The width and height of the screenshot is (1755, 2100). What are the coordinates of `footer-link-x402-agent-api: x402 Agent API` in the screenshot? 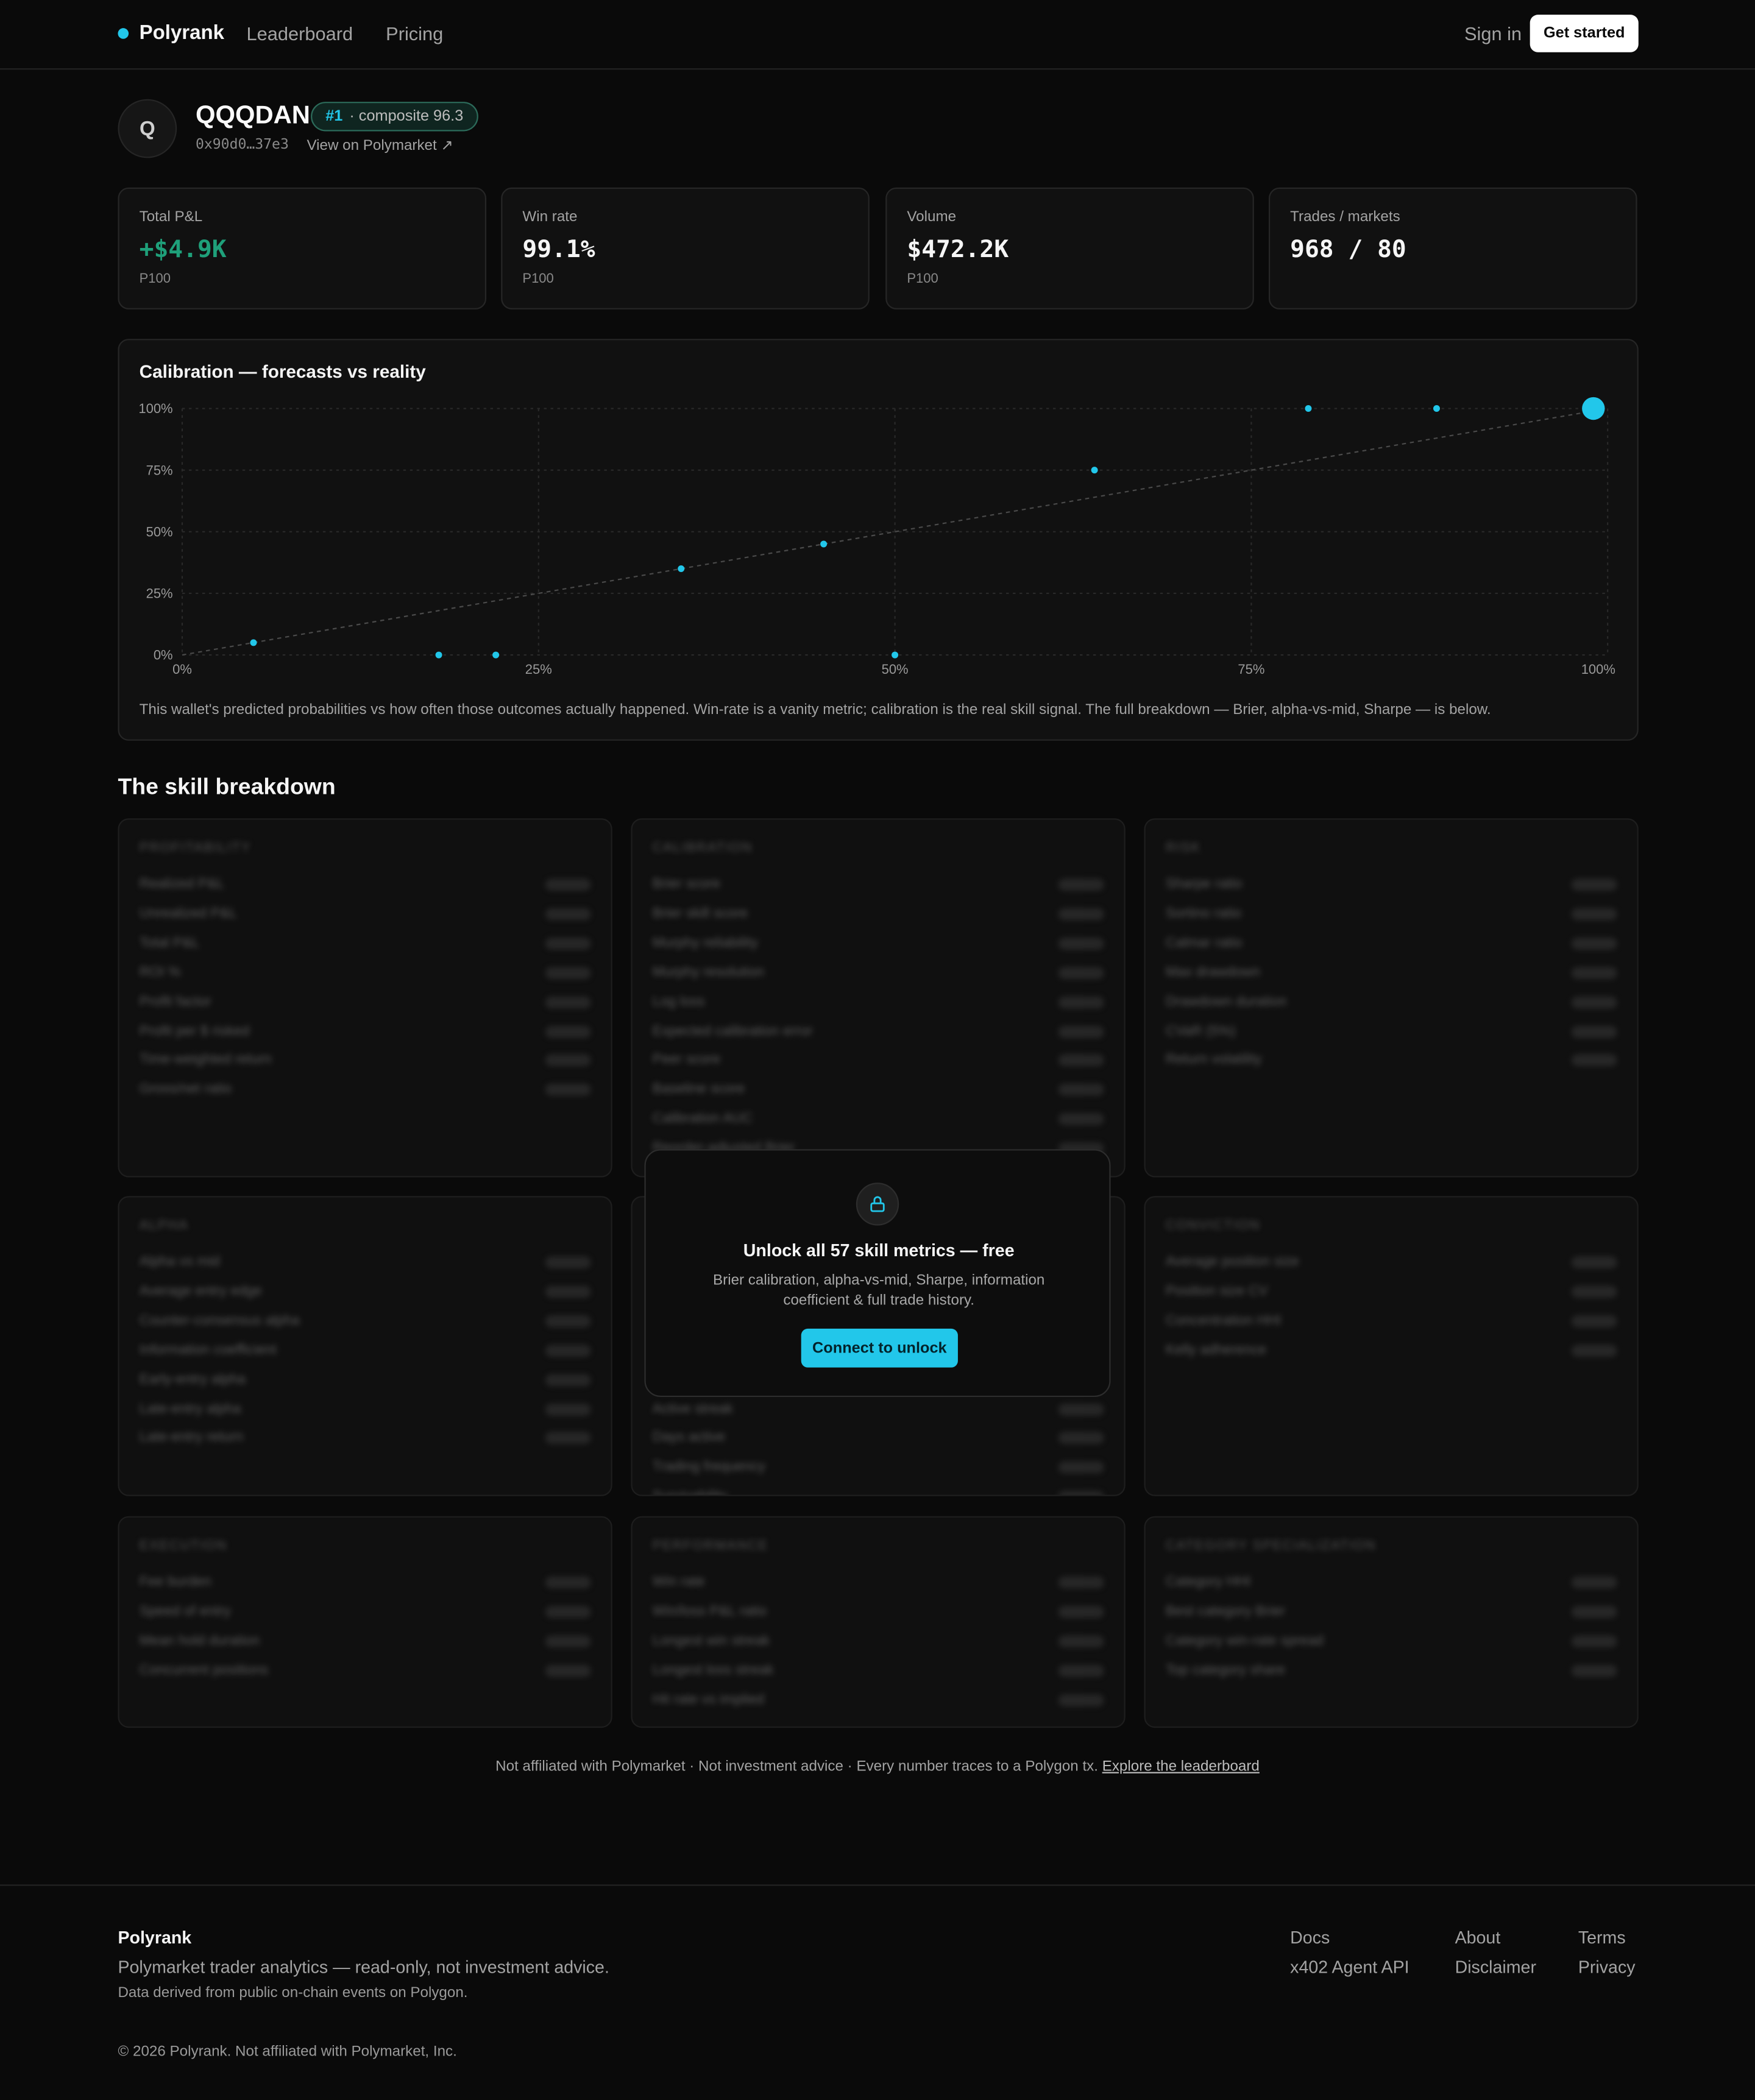 It's located at (1349, 1967).